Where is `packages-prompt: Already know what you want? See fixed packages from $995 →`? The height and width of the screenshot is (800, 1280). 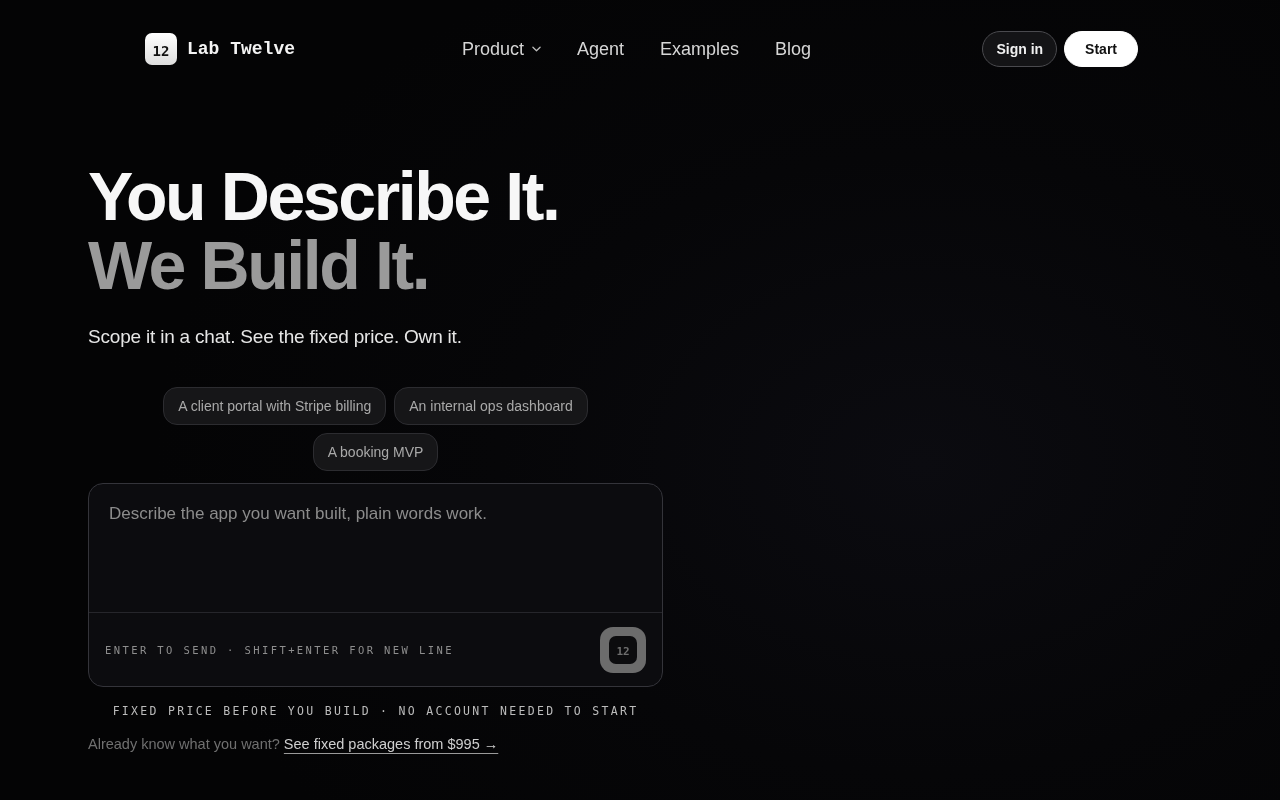 packages-prompt: Already know what you want? See fixed packages from $995 → is located at coordinates (294, 744).